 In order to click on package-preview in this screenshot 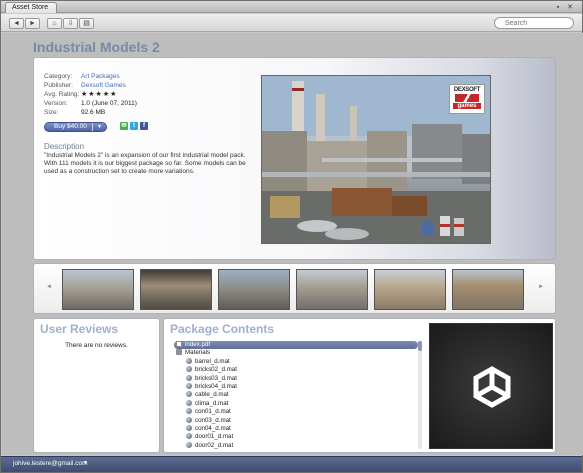, I will do `click(491, 386)`.